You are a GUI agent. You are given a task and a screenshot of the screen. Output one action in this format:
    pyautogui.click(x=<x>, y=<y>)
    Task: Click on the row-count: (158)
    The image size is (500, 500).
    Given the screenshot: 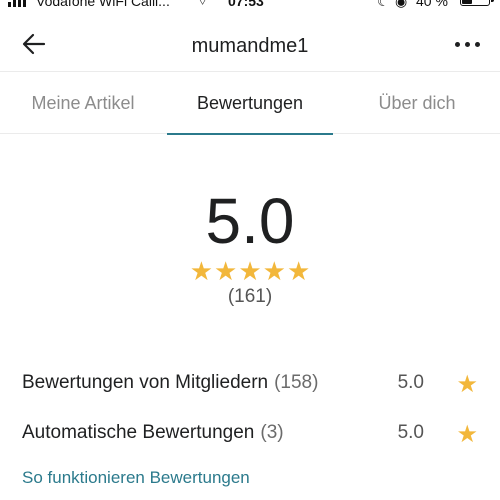 What is the action you would take?
    pyautogui.click(x=296, y=382)
    